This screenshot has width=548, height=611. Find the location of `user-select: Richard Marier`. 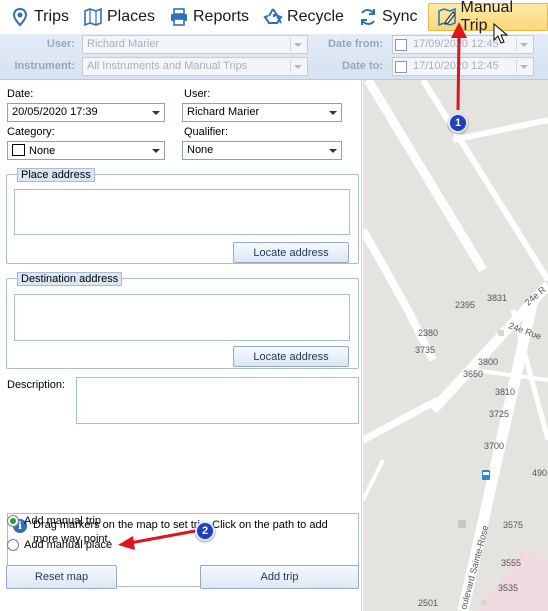

user-select: Richard Marier is located at coordinates (262, 112).